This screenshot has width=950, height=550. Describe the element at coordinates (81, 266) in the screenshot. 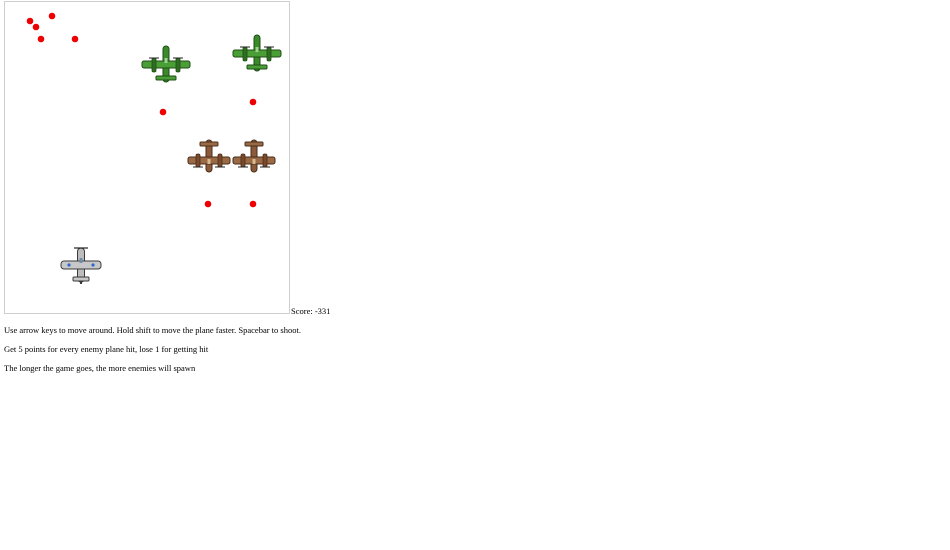

I see `player-plane` at that location.